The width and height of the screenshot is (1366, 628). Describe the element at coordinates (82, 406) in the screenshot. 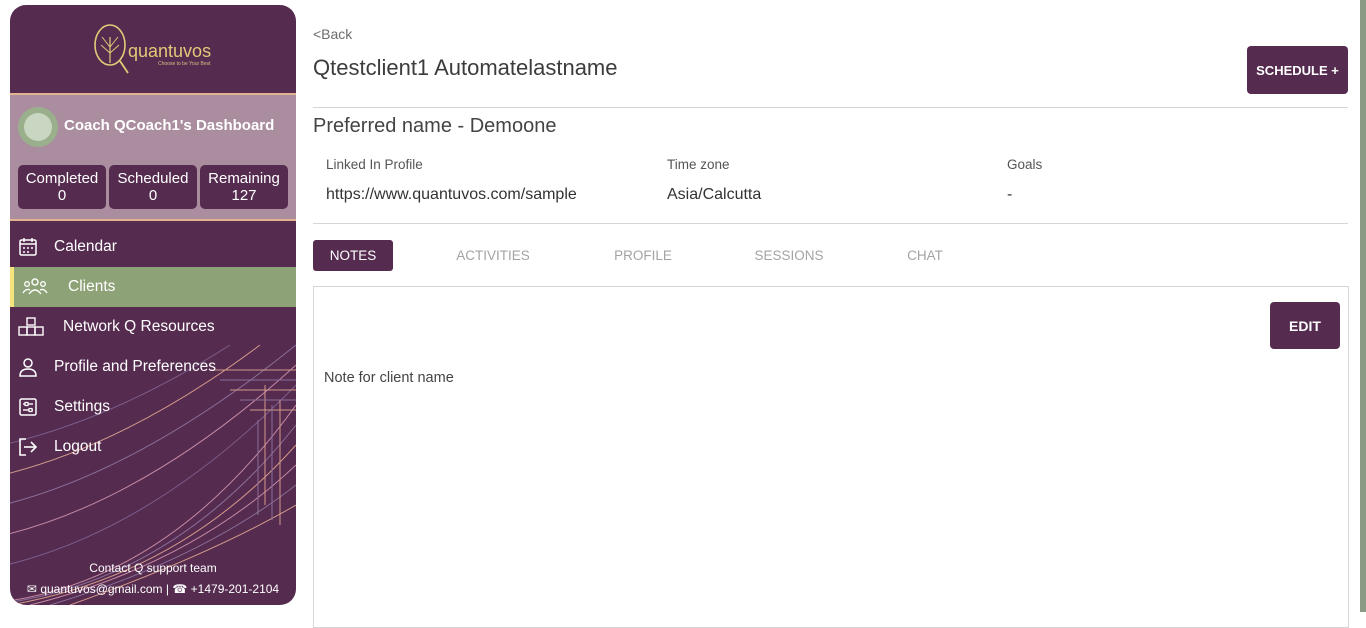

I see `sidebar-item-label: Settings` at that location.